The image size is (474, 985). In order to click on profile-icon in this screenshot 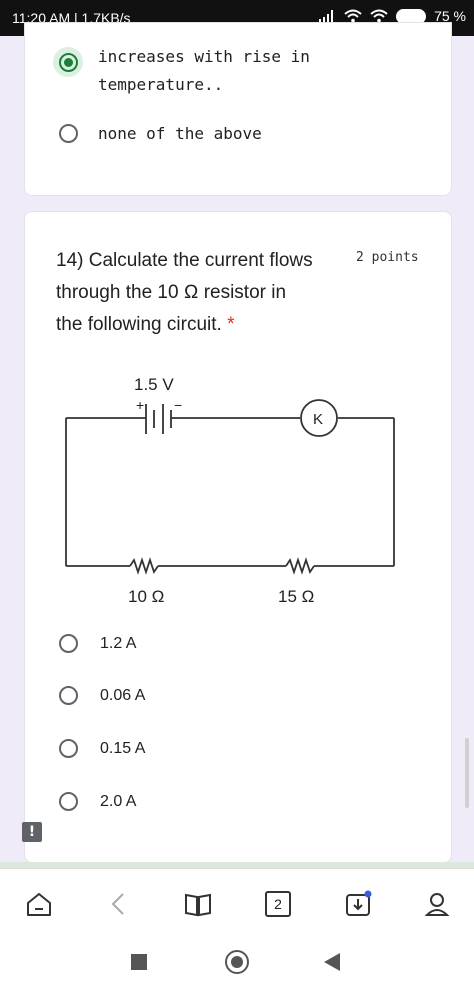, I will do `click(437, 904)`.